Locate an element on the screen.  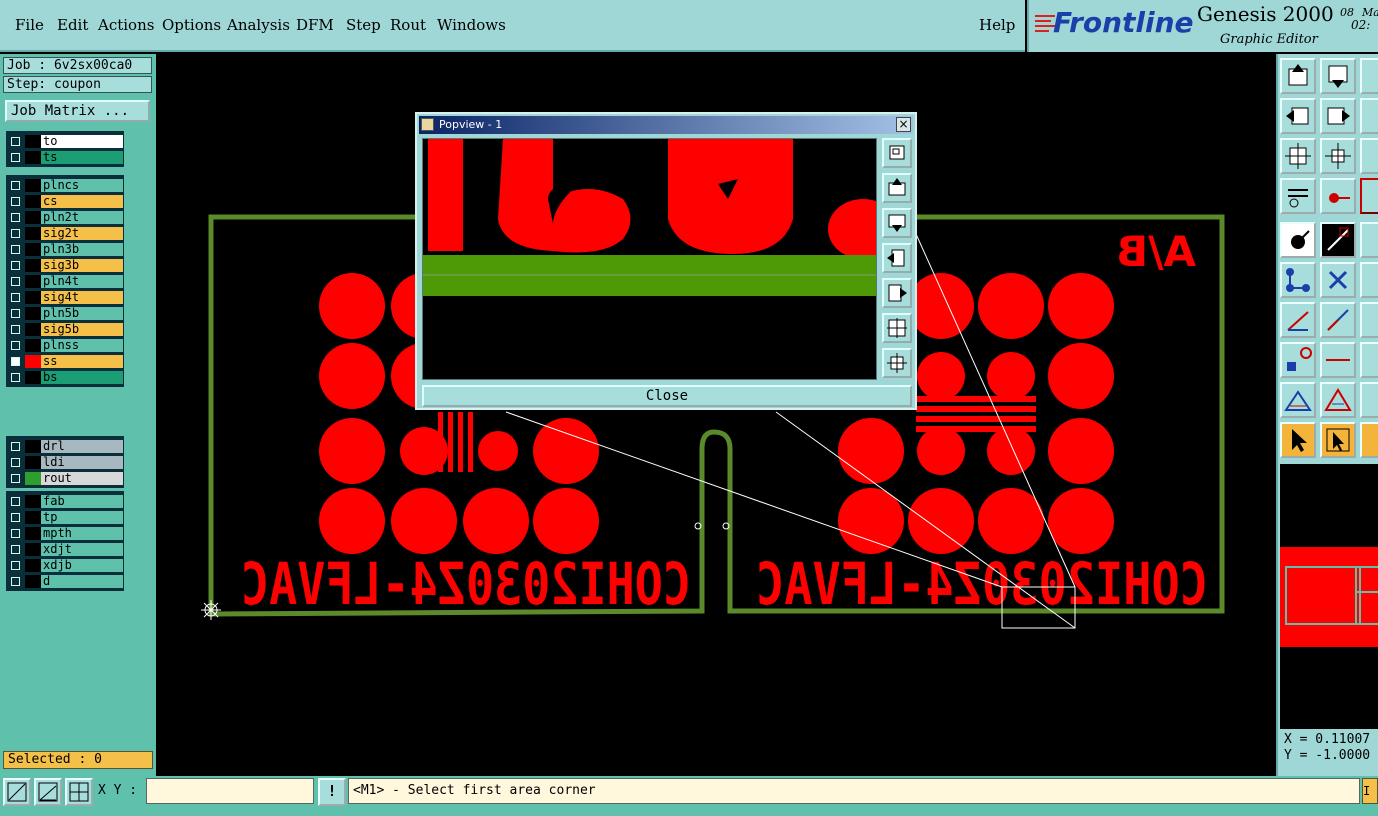
menu-windows: Windows is located at coordinates (471, 25).